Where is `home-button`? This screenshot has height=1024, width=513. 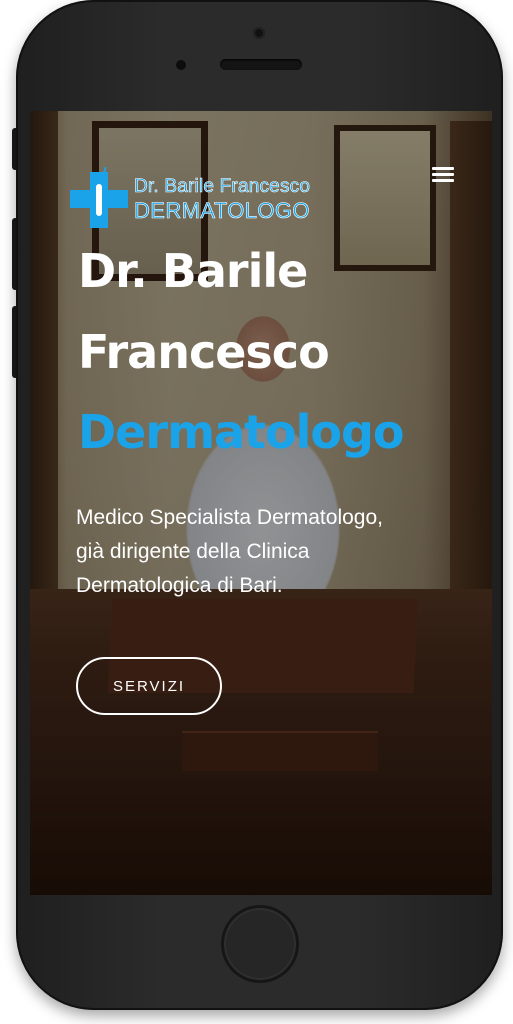
home-button is located at coordinates (260, 944).